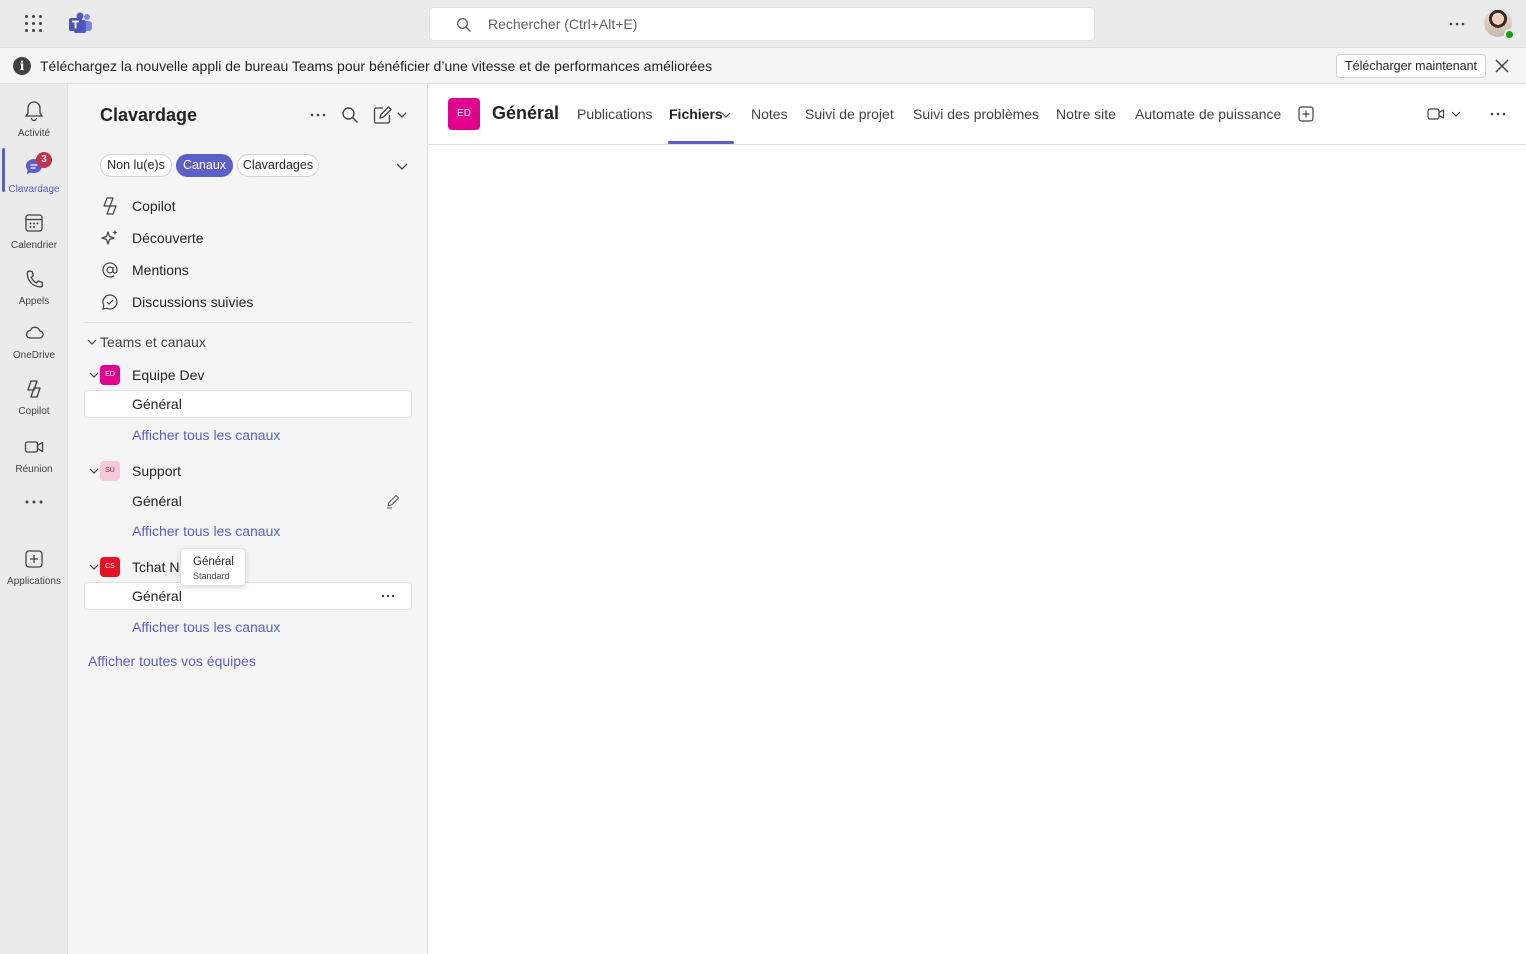 The width and height of the screenshot is (1526, 954). What do you see at coordinates (204, 165) in the screenshot?
I see `filter-channels: Canaux` at bounding box center [204, 165].